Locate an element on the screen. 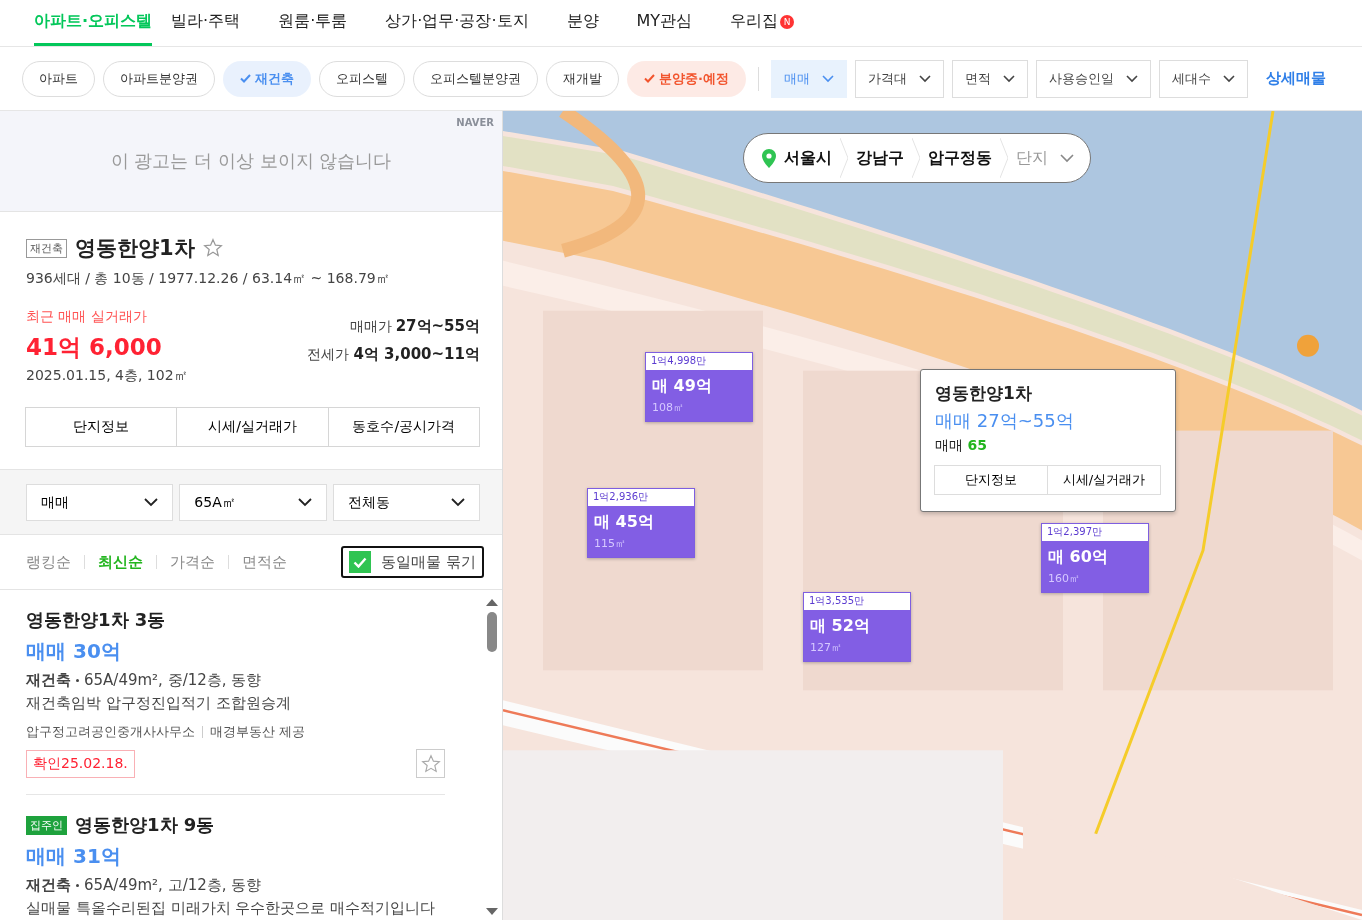  filter-chip: 재개발 is located at coordinates (582, 78).